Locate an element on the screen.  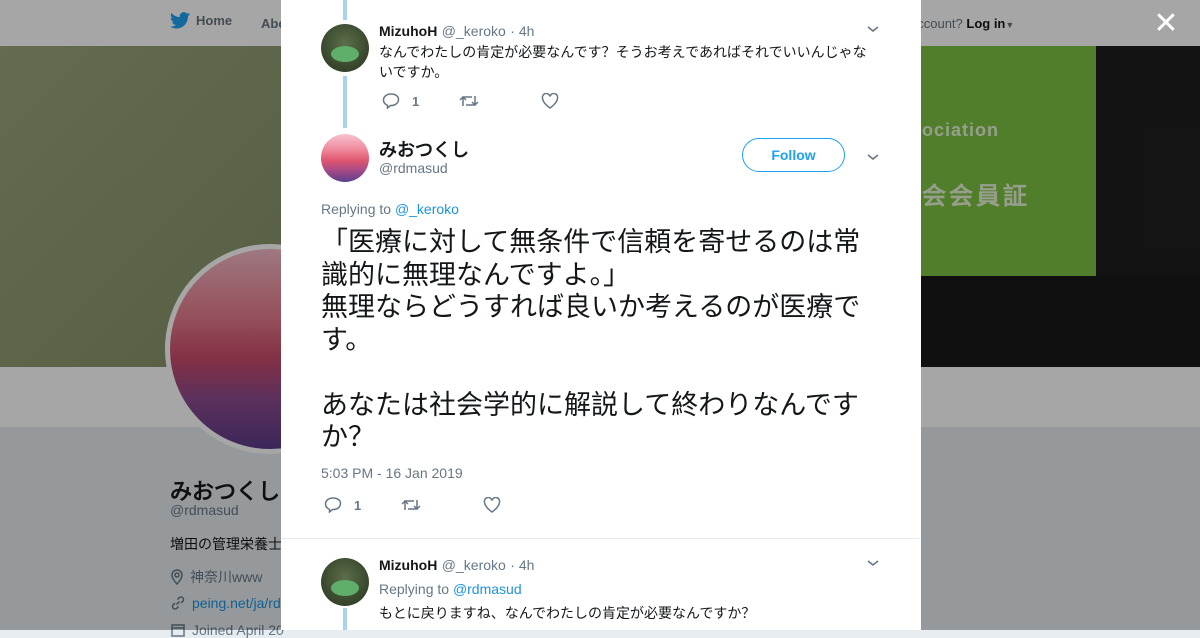
tweet-author-handle: @rdmasud is located at coordinates (413, 168).